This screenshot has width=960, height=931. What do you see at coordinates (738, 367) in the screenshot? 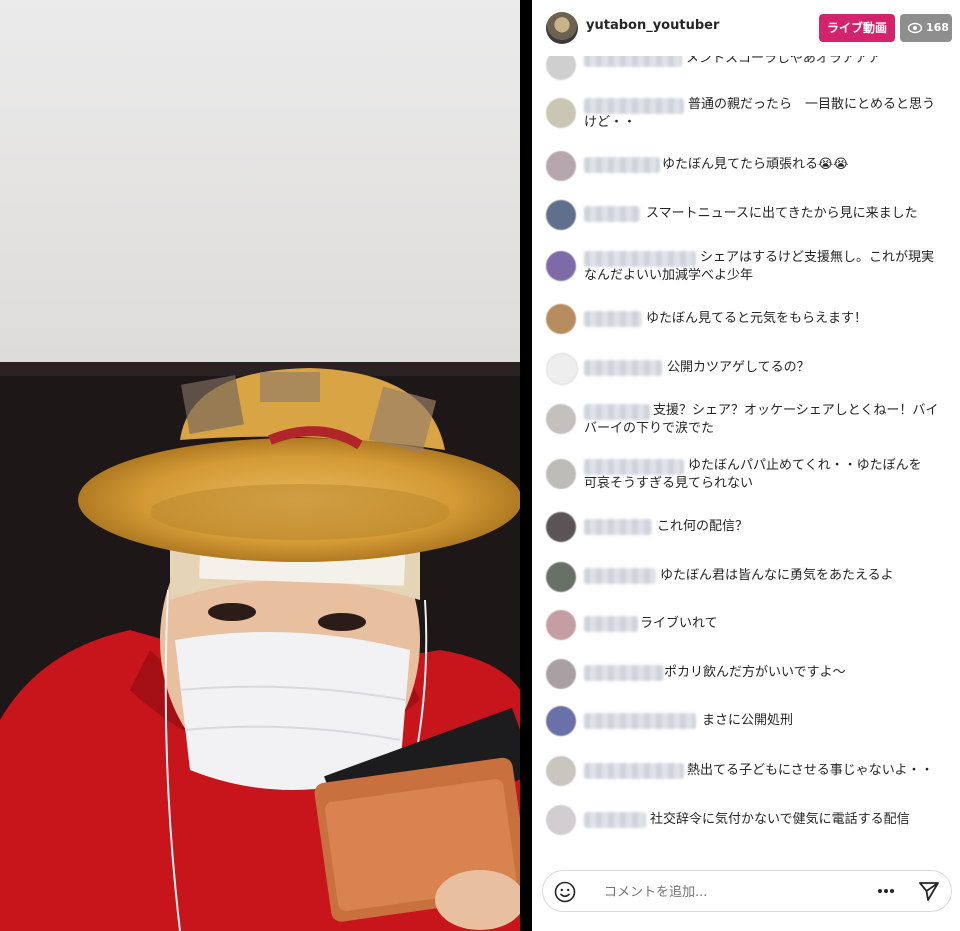
I see `comment-text: 公開カツアゲしてるの？` at bounding box center [738, 367].